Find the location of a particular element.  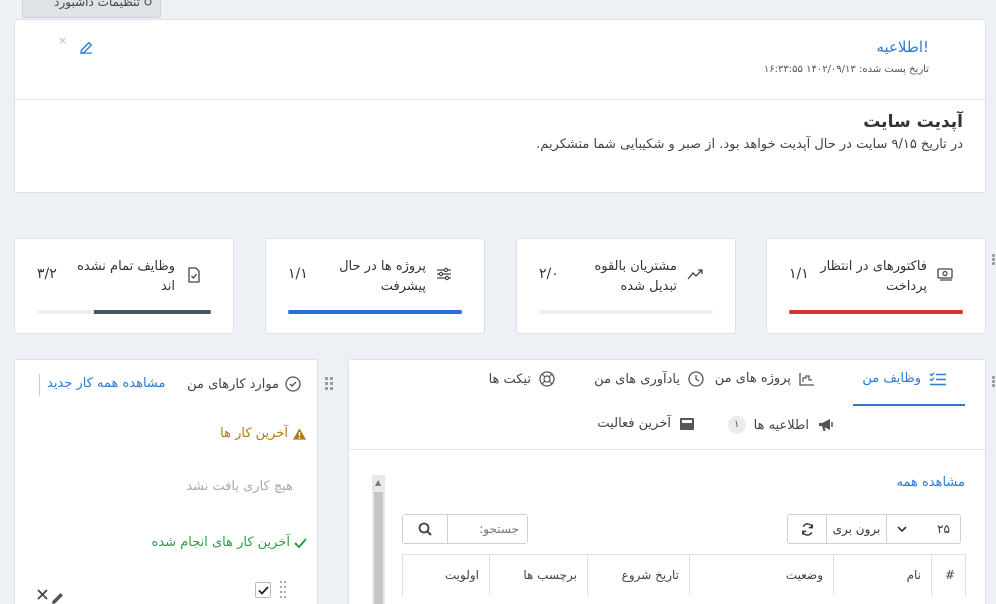

export-button: برون بری is located at coordinates (856, 529).